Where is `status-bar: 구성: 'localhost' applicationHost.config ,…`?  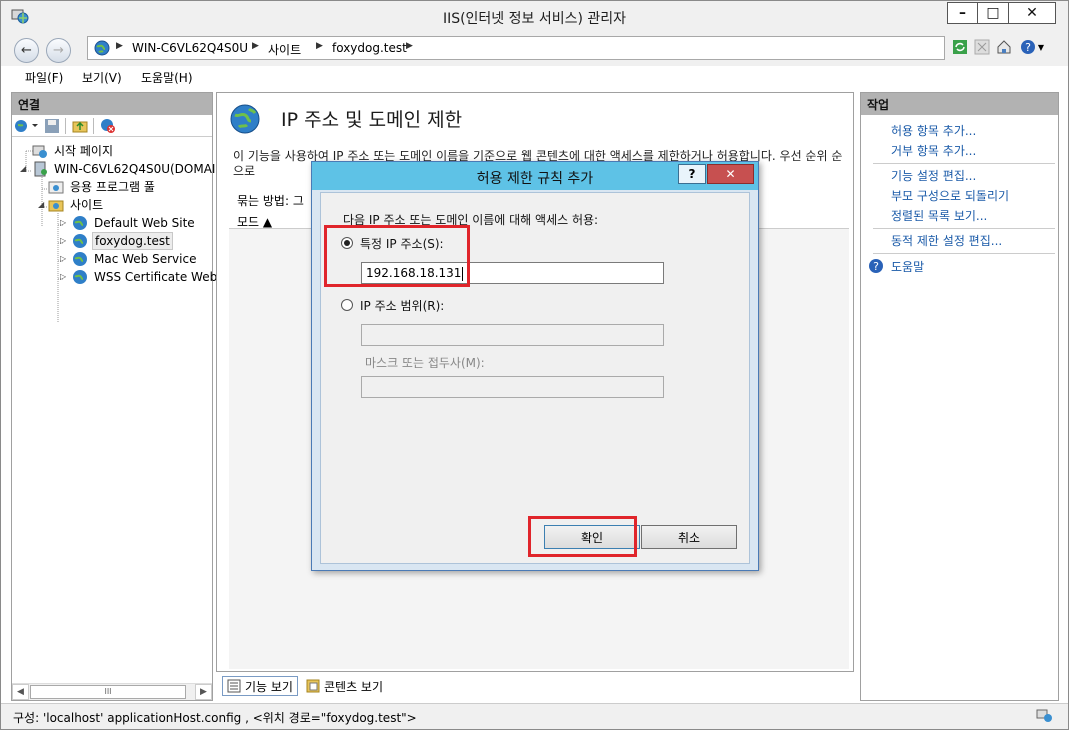 status-bar: 구성: 'localhost' applicationHost.config ,… is located at coordinates (534, 716).